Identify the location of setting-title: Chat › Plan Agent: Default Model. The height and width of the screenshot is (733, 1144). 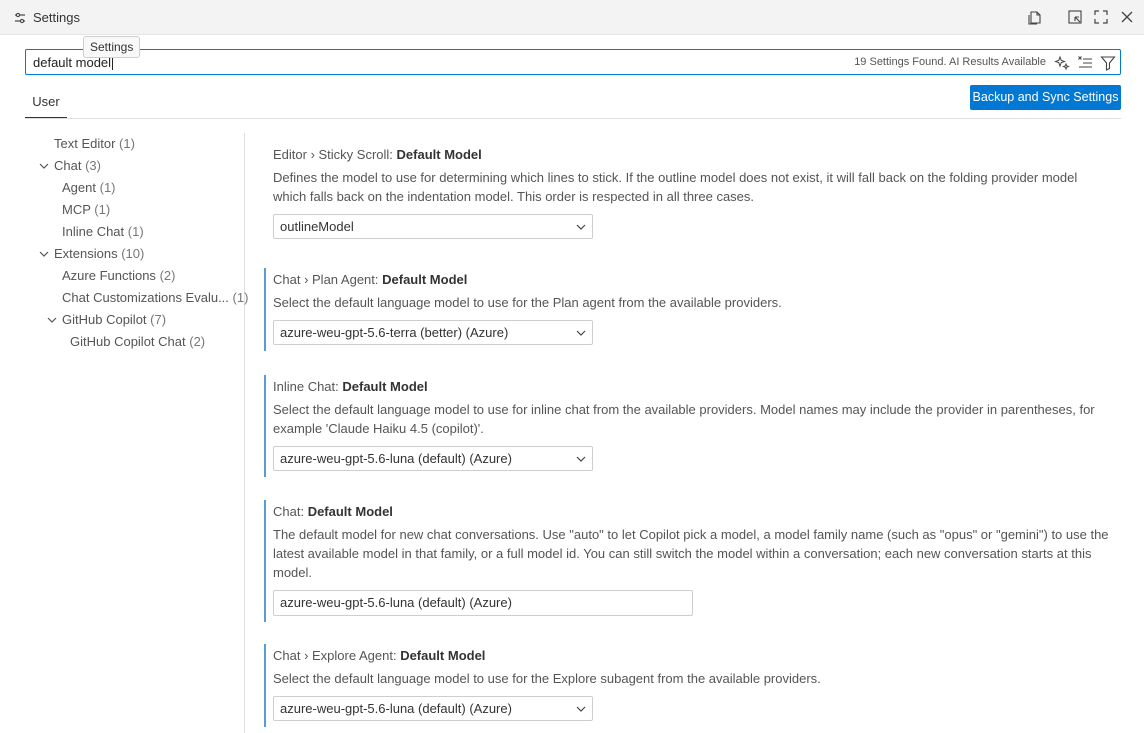
(370, 279).